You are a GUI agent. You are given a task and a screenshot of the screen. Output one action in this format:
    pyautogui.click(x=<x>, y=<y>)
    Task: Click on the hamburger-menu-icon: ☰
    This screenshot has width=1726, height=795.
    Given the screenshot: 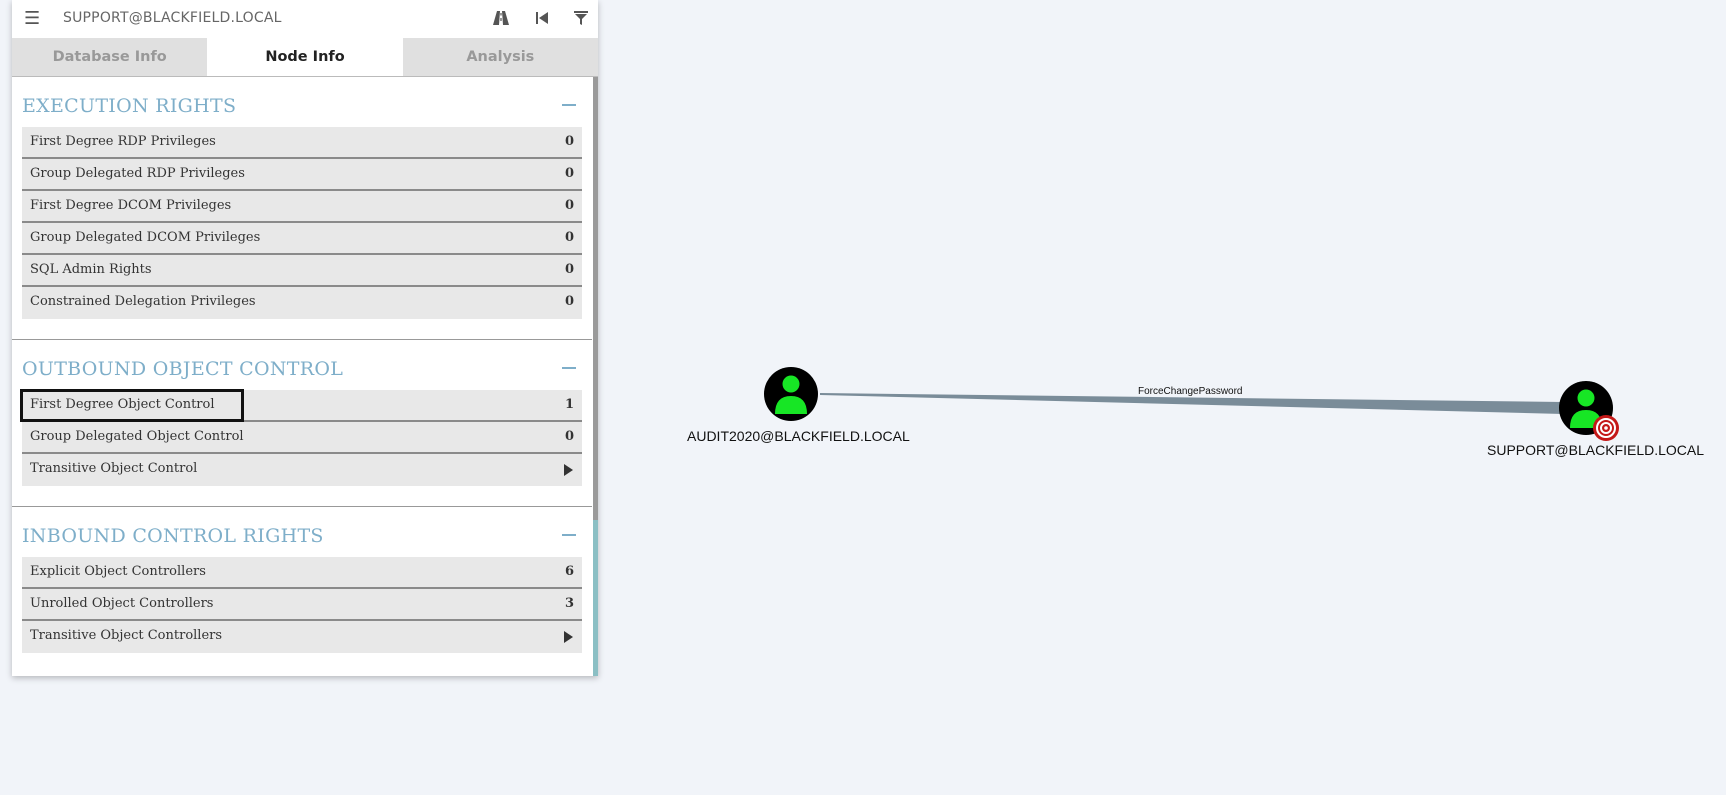 What is the action you would take?
    pyautogui.click(x=34, y=19)
    